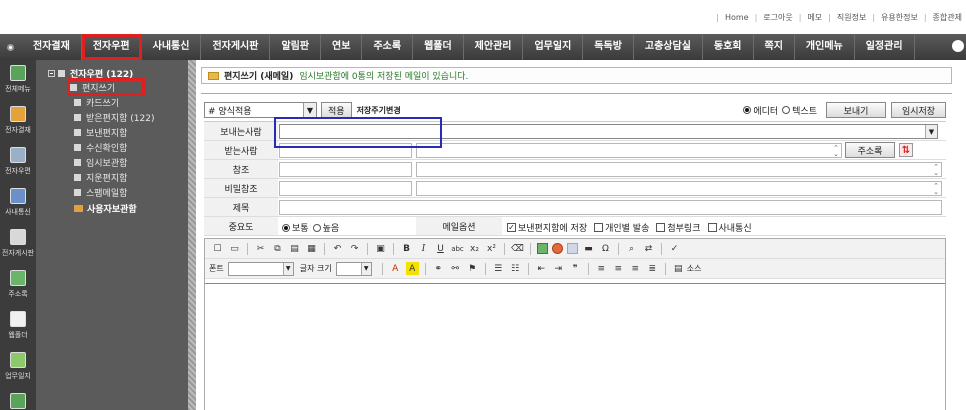 This screenshot has height=410, width=966. What do you see at coordinates (18, 367) in the screenshot?
I see `quick-worklog: 업무일지` at bounding box center [18, 367].